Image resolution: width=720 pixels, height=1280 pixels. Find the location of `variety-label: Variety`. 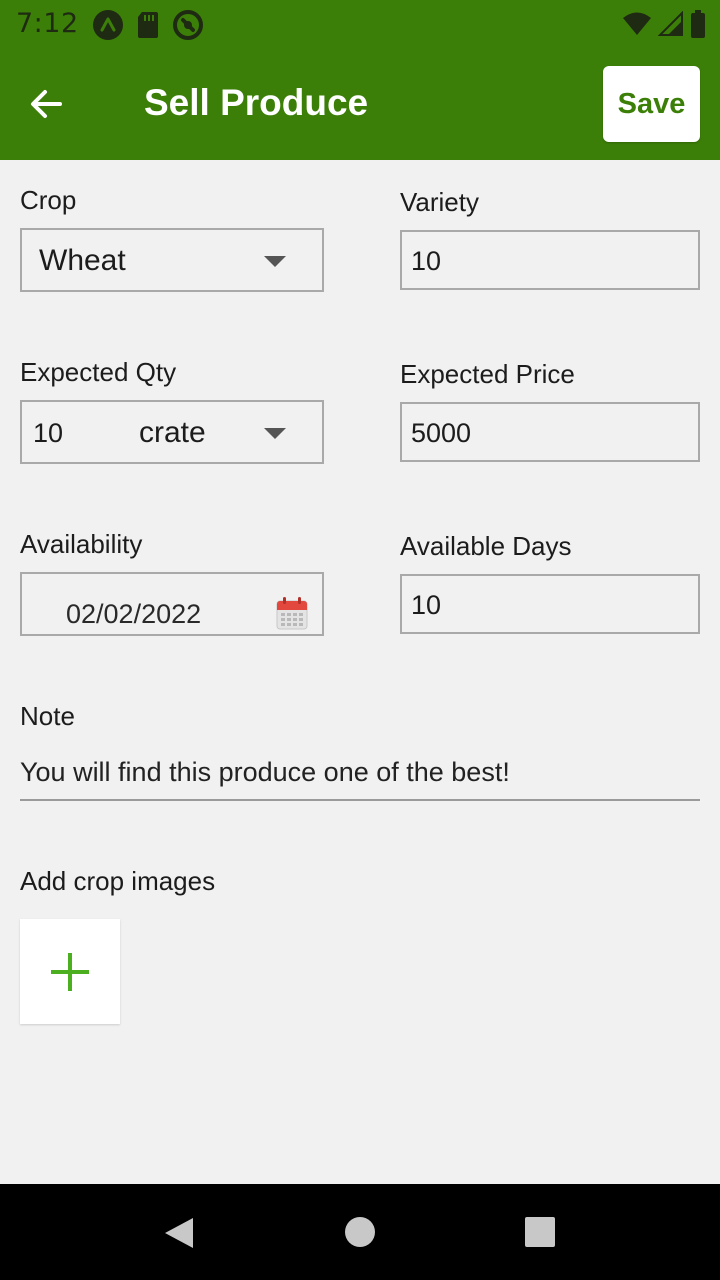

variety-label: Variety is located at coordinates (439, 202).